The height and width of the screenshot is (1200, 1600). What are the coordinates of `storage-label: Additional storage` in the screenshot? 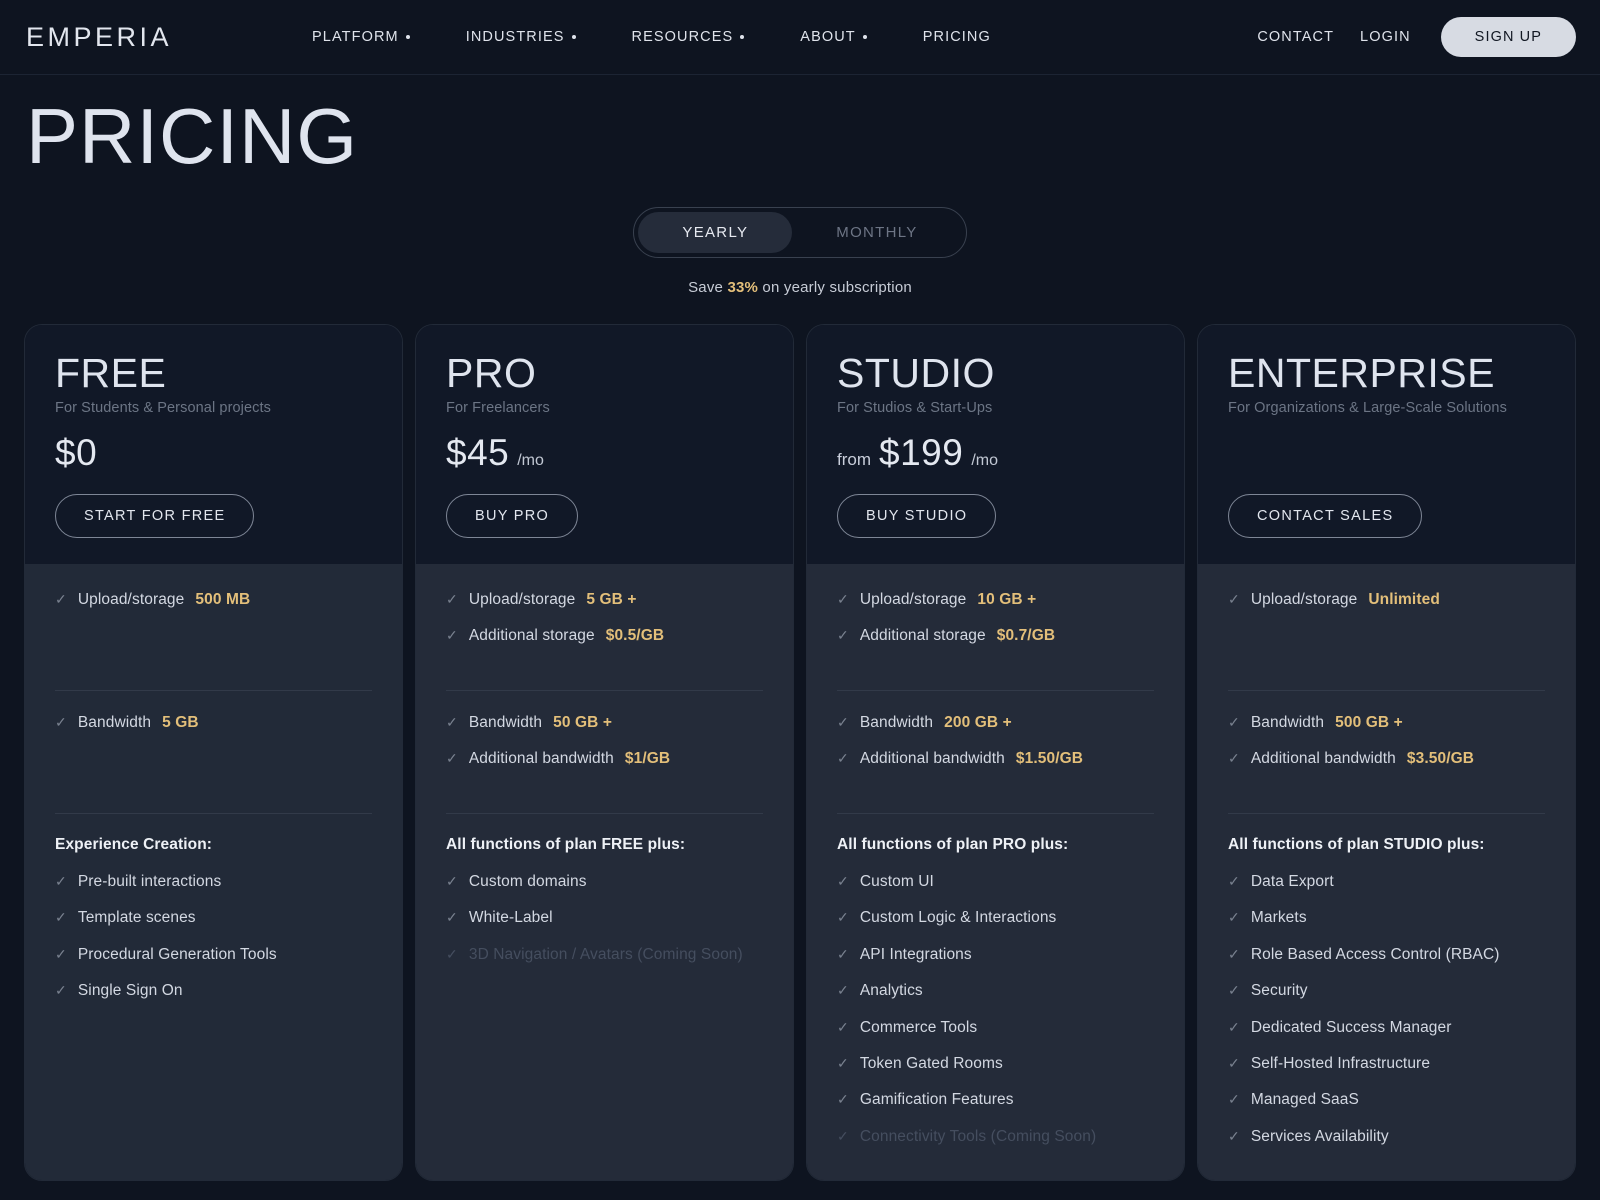 It's located at (531, 636).